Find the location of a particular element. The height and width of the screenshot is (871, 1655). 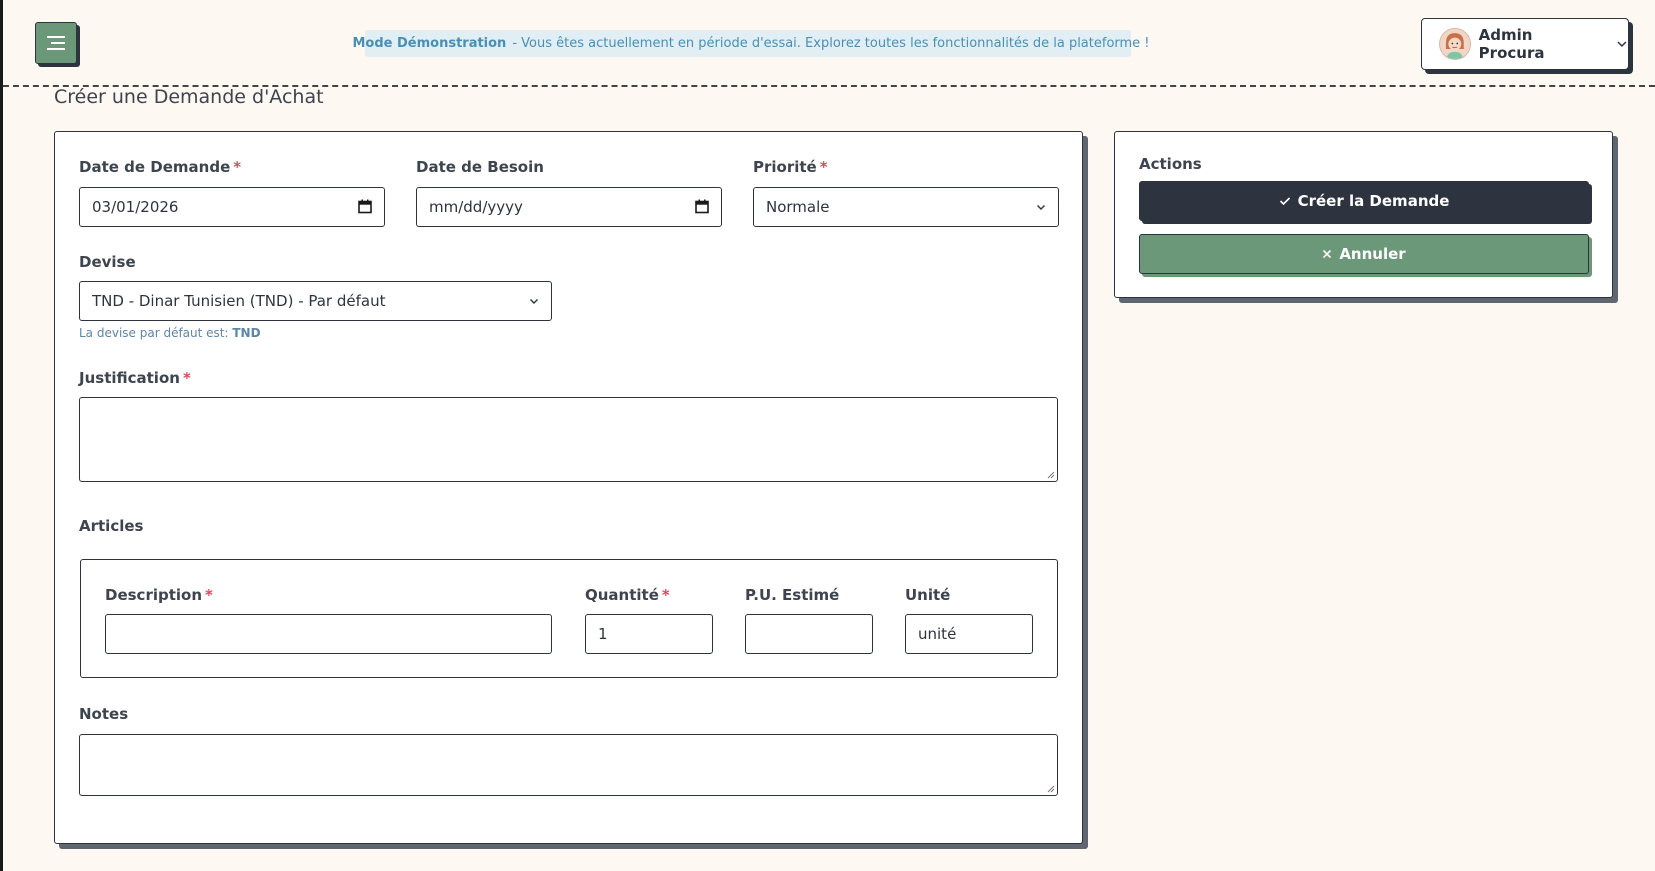

description-label: Description * is located at coordinates (159, 595).